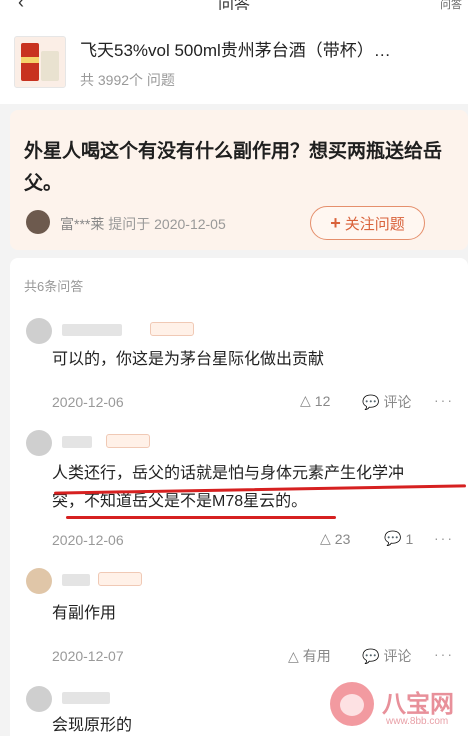 The image size is (468, 736). Describe the element at coordinates (127, 80) in the screenshot. I see `question-count: 共 3992个 问题` at that location.